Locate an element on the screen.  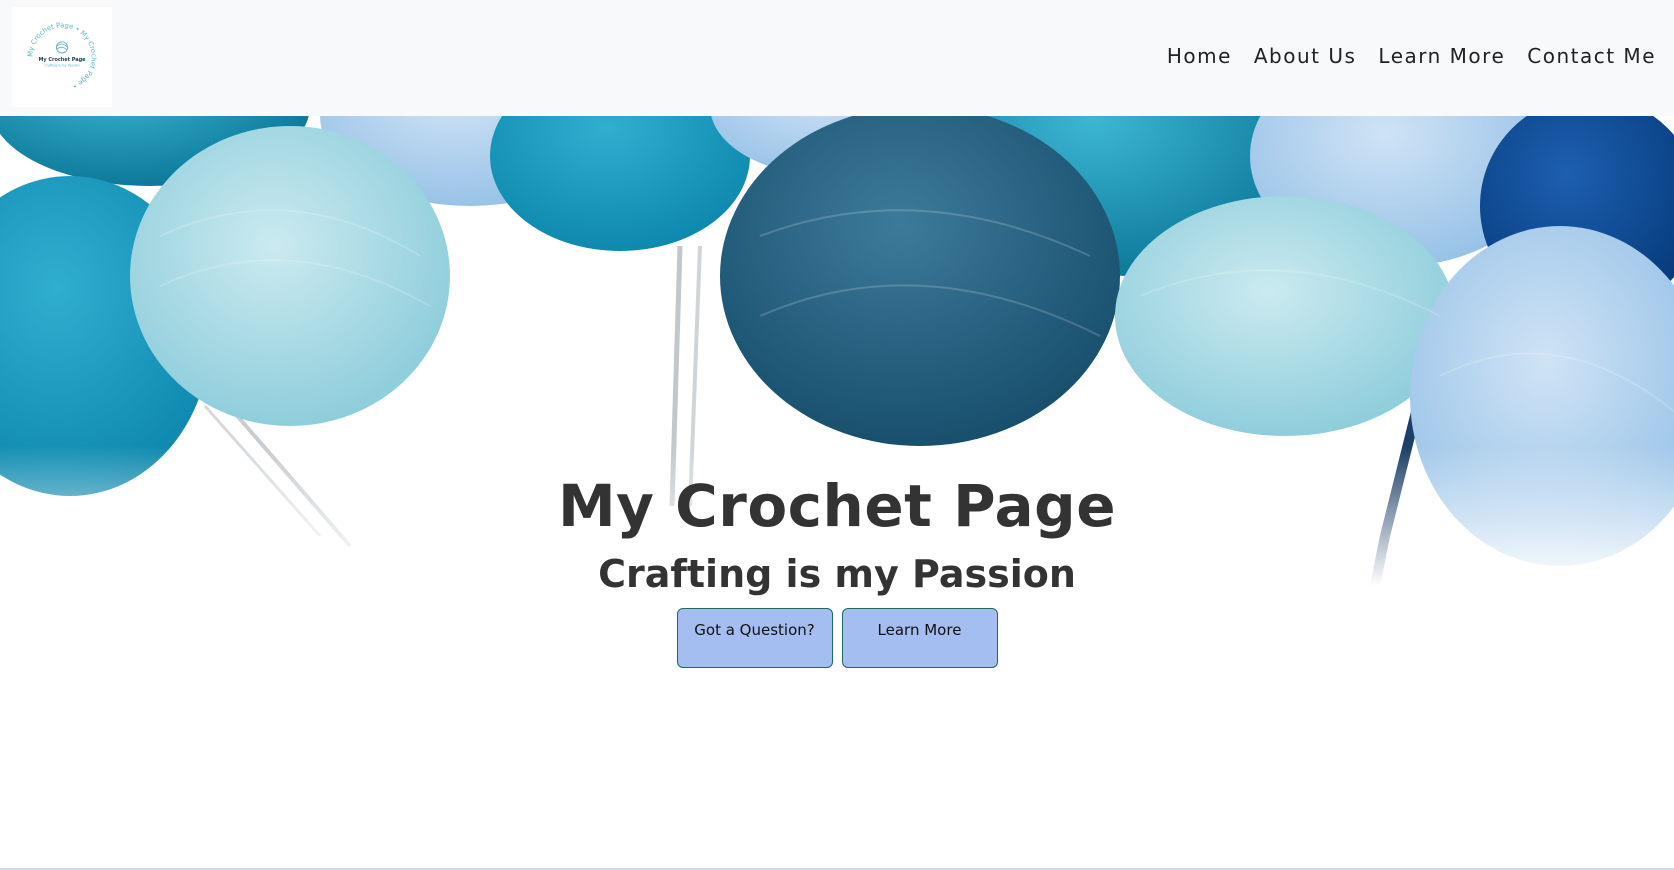
learn-more-button: Learn More is located at coordinates (919, 638).